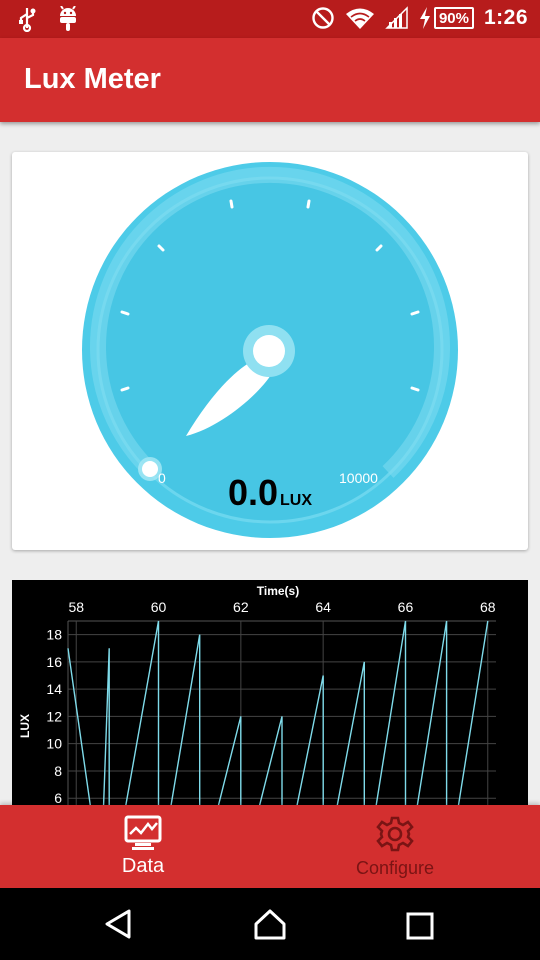 This screenshot has width=540, height=960. What do you see at coordinates (253, 492) in the screenshot?
I see `lux-value: 0.0` at bounding box center [253, 492].